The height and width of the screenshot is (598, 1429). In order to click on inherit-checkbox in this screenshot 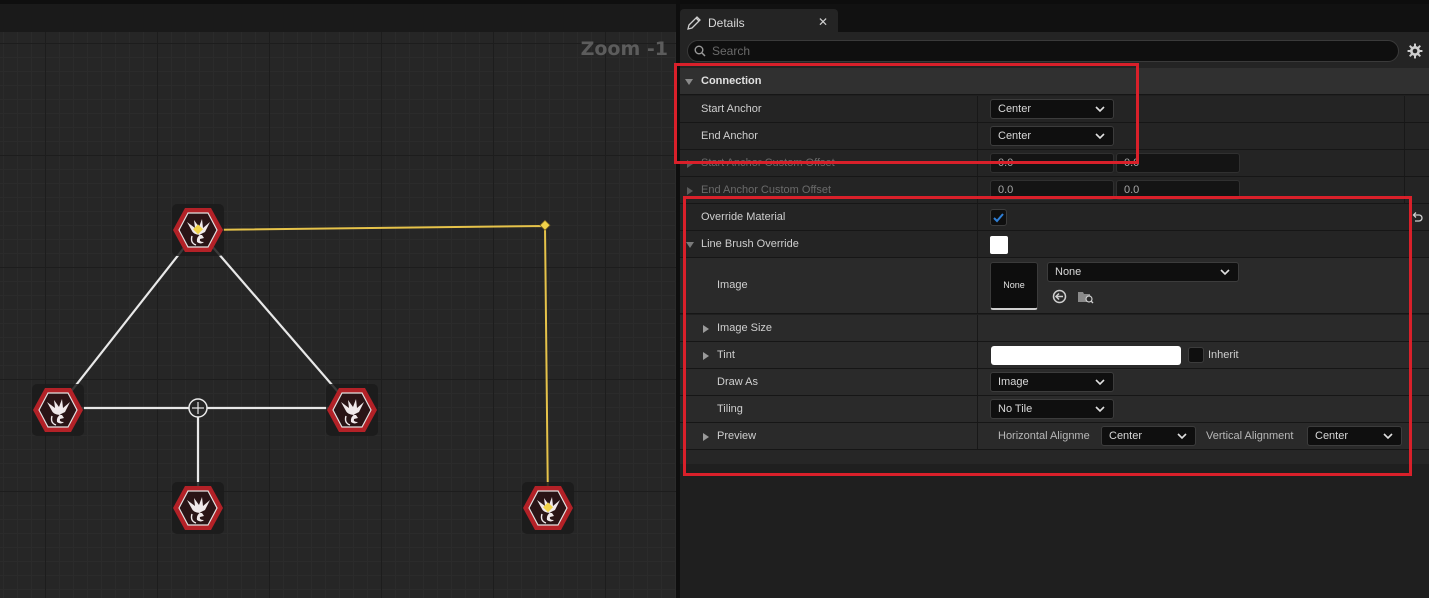, I will do `click(1196, 355)`.